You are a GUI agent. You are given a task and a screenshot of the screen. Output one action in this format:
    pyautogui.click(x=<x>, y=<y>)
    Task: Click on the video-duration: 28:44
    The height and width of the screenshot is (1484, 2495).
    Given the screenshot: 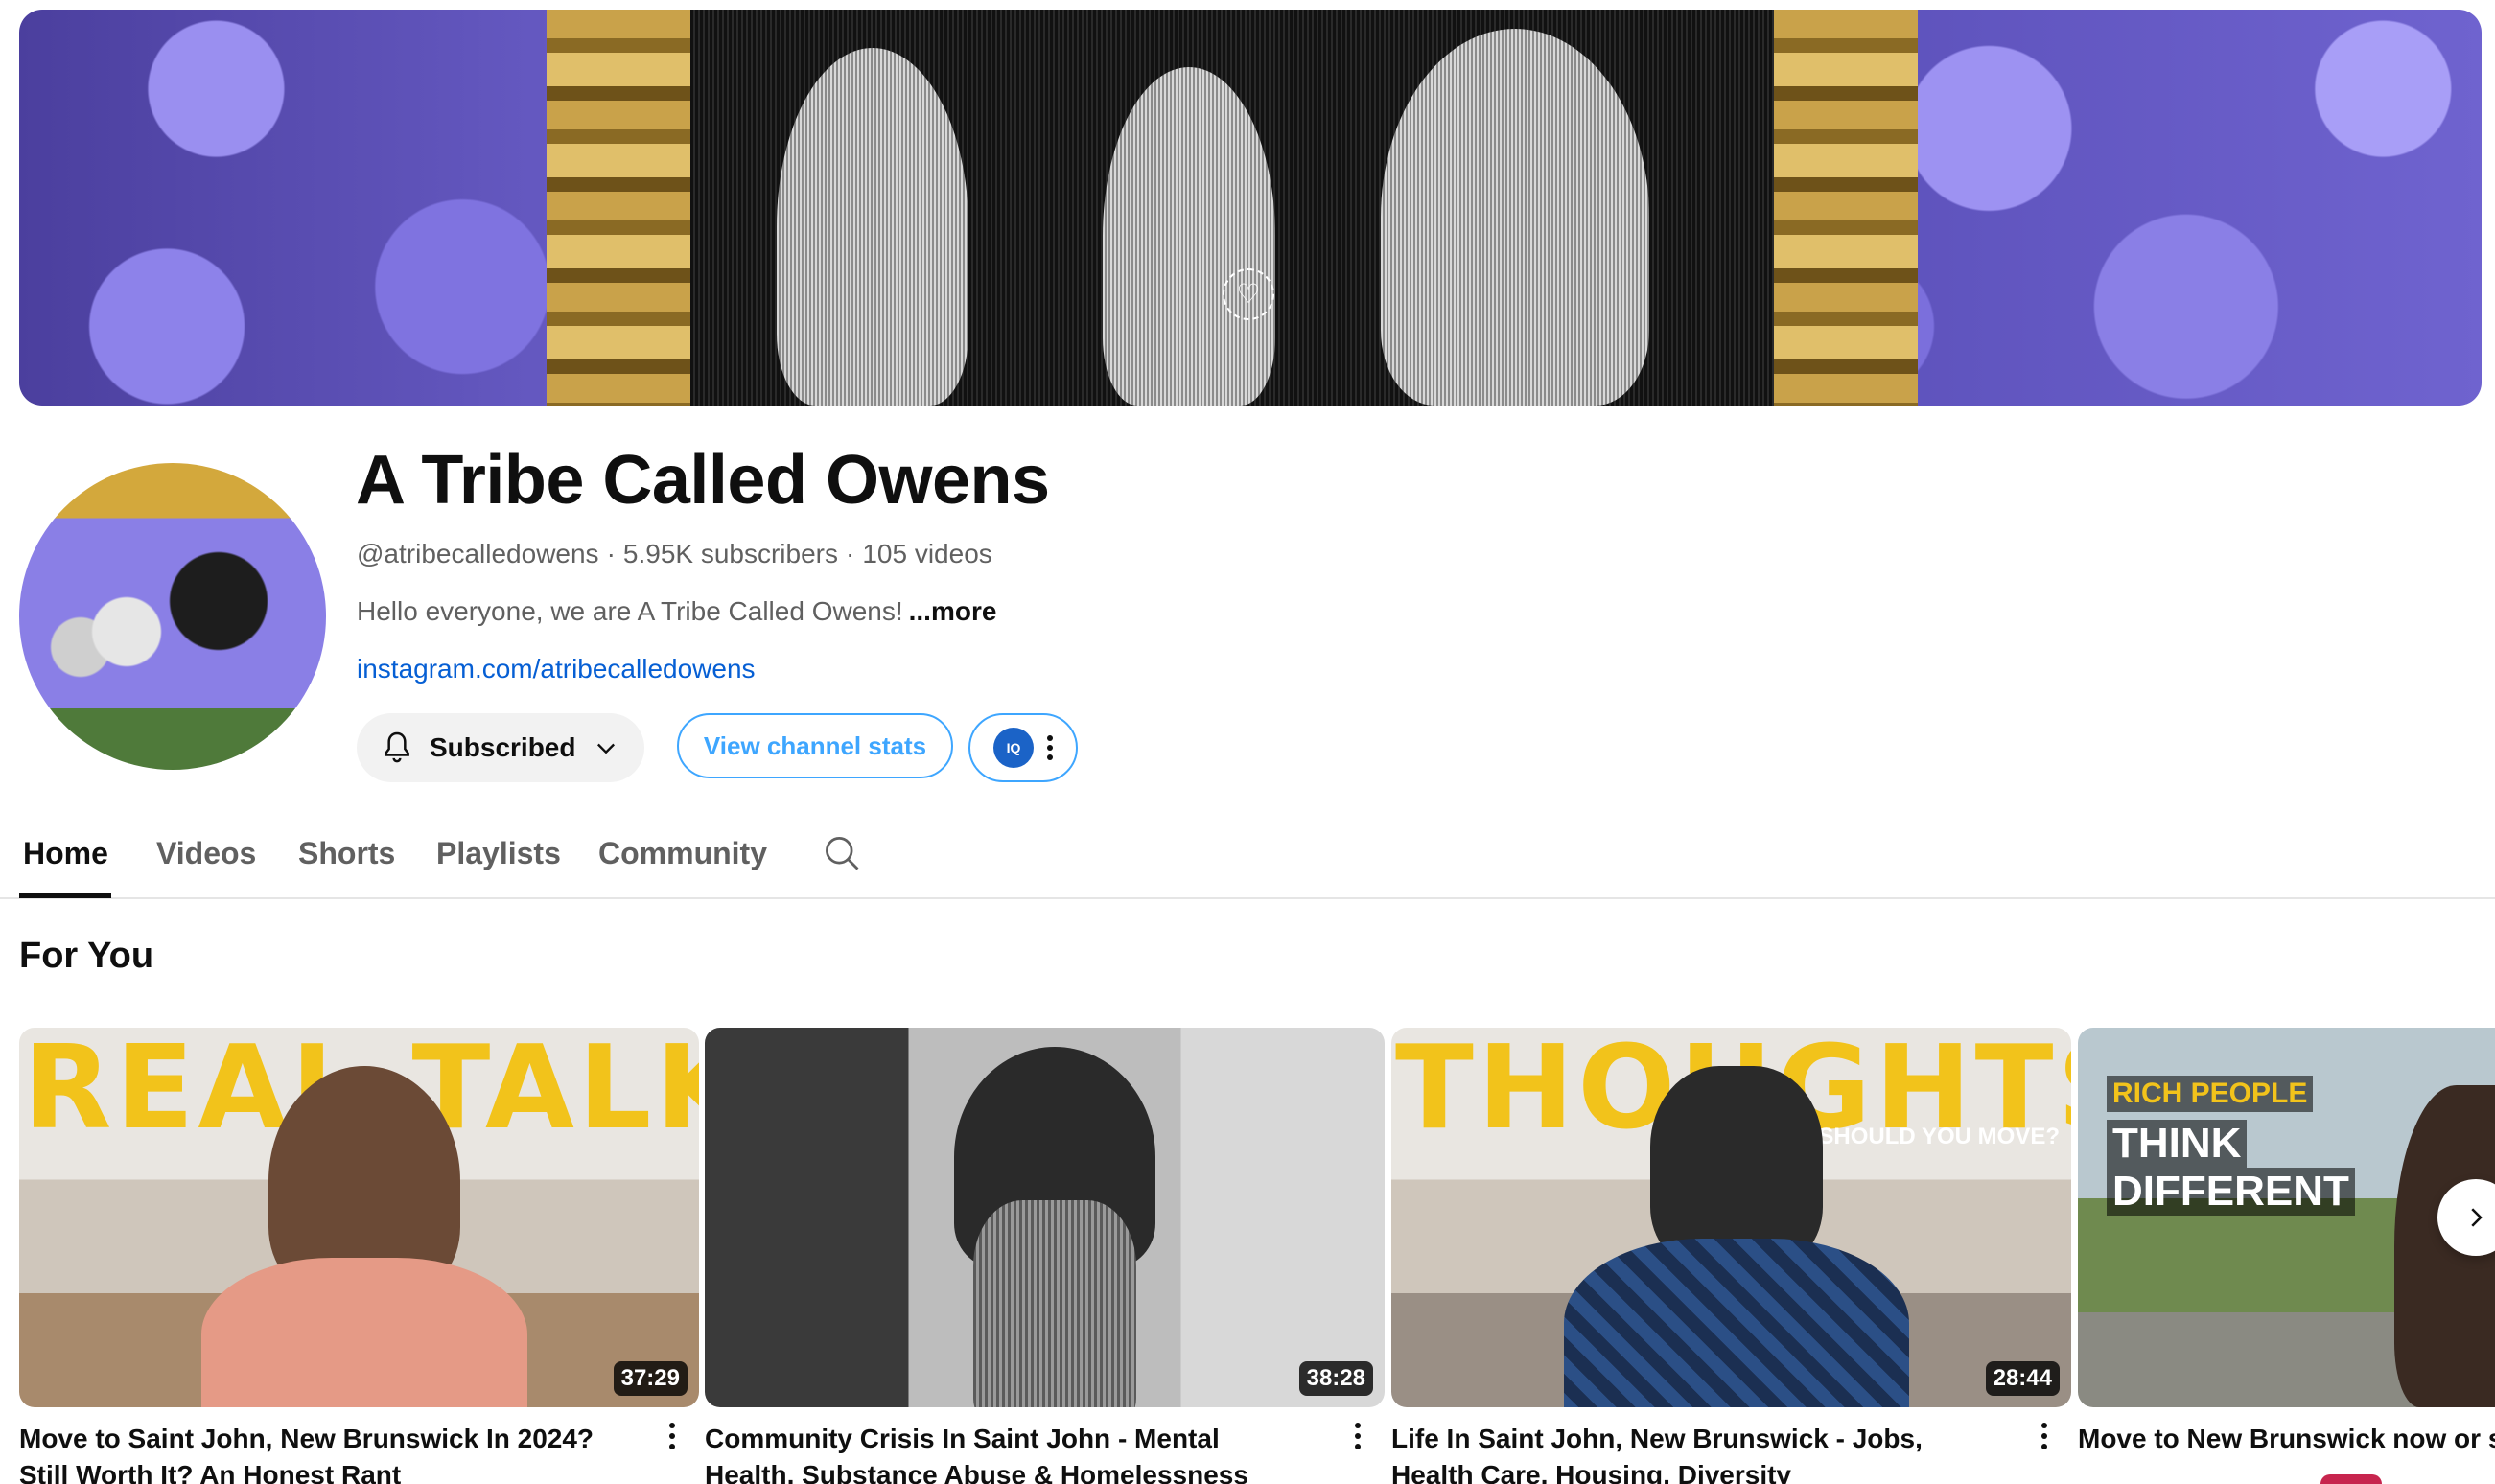 What is the action you would take?
    pyautogui.click(x=2022, y=1379)
    